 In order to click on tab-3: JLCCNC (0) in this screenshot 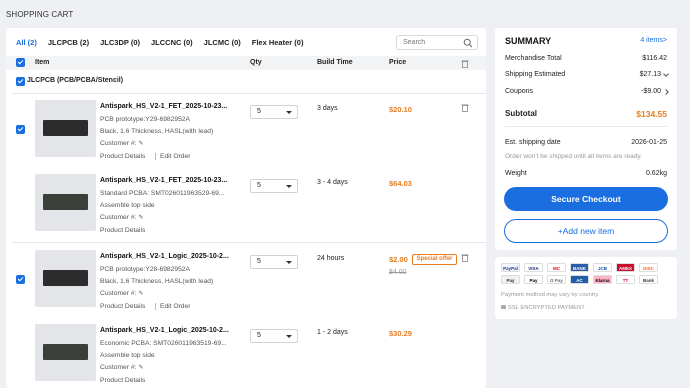, I will do `click(172, 44)`.